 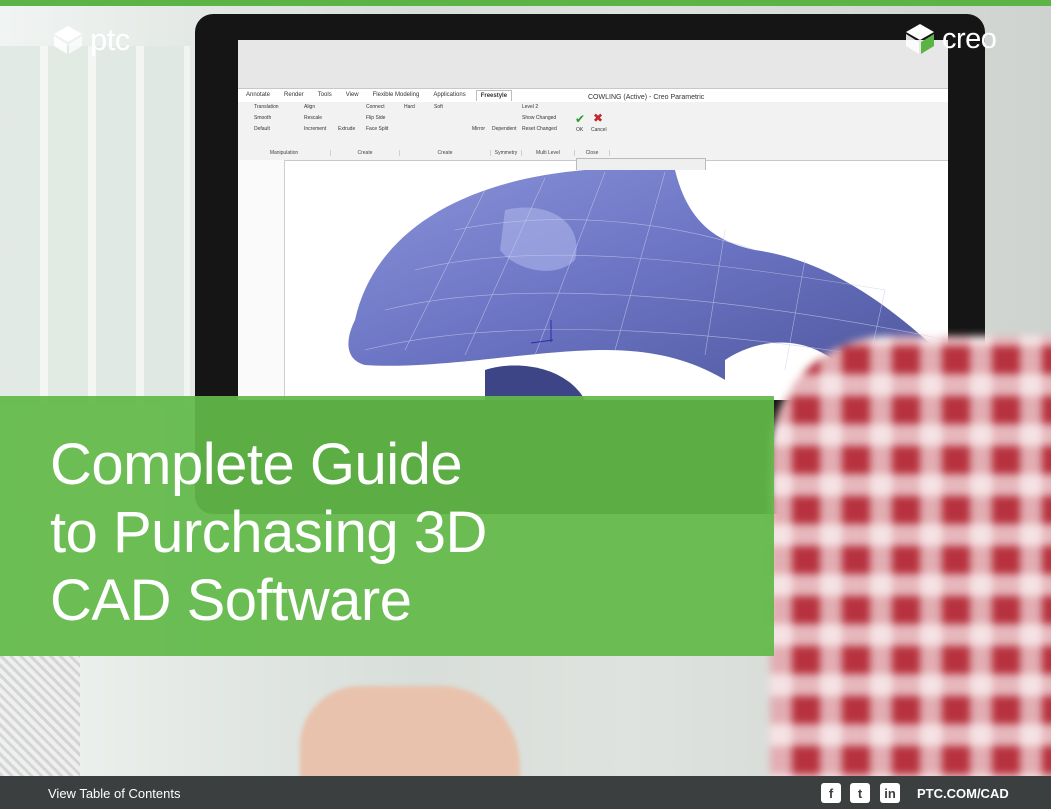 I want to click on ribbon-group-label: Close, so click(x=592, y=153).